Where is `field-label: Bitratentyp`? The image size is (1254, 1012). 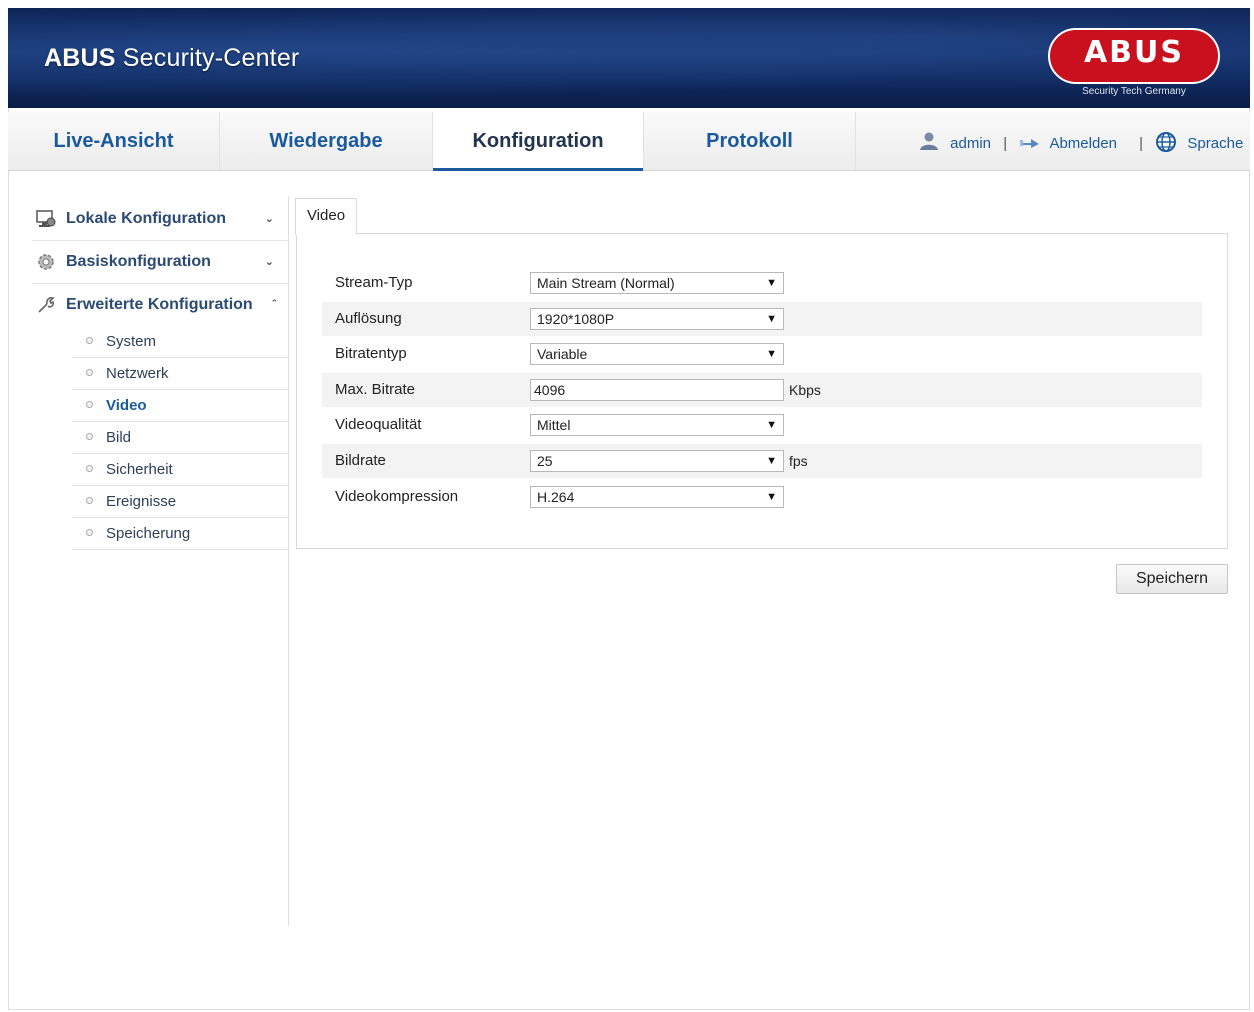 field-label: Bitratentyp is located at coordinates (371, 353).